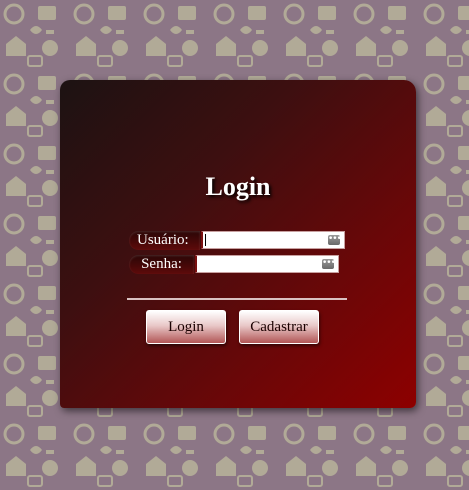 This screenshot has height=490, width=469. I want to click on text-caret, so click(205, 240).